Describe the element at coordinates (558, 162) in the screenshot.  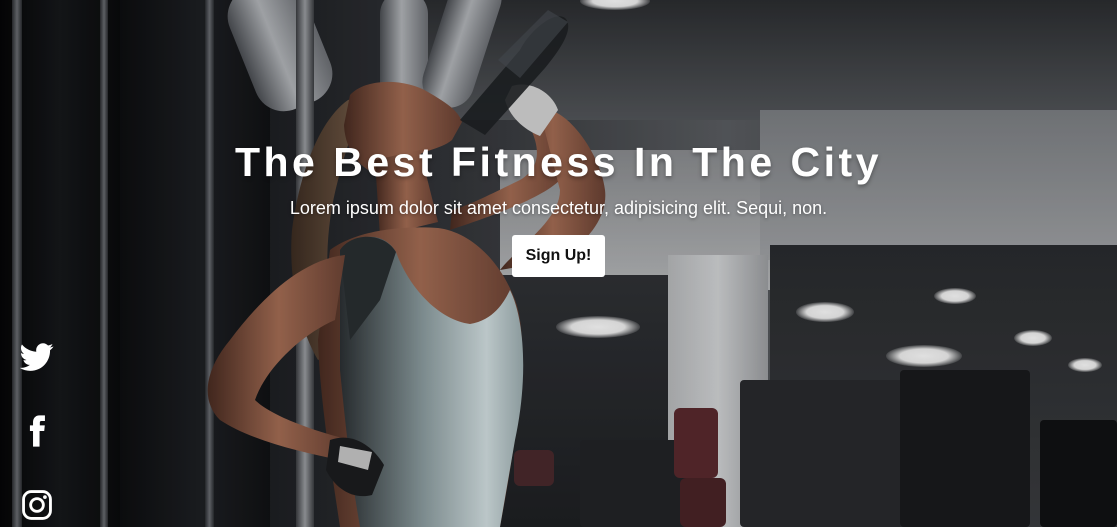
I see `hero-title: The Best Fitness In The City` at that location.